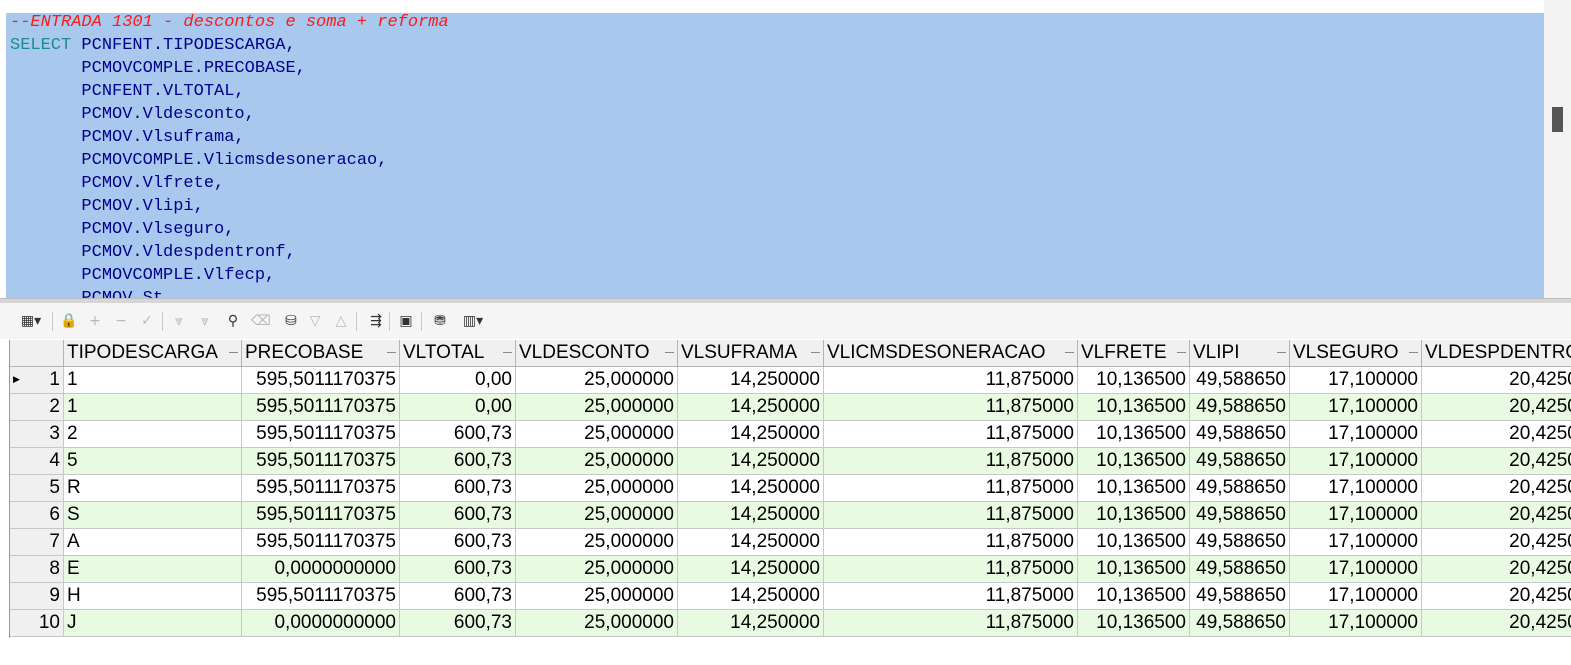  I want to click on row-indicator: 2, so click(37, 407).